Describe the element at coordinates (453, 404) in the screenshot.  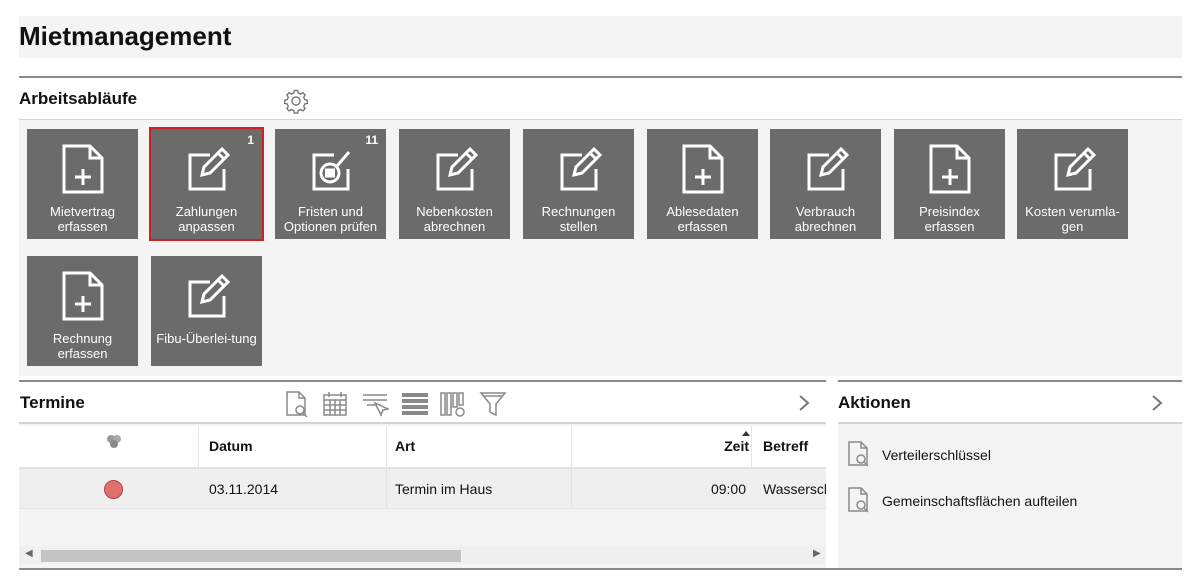
I see `column-settings-icon` at that location.